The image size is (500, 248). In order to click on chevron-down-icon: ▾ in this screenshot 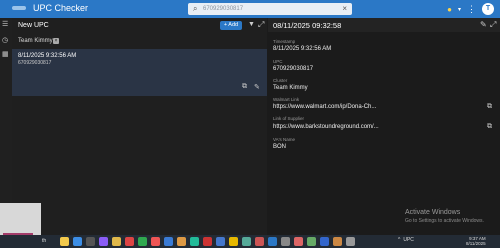, I will do `click(459, 9)`.